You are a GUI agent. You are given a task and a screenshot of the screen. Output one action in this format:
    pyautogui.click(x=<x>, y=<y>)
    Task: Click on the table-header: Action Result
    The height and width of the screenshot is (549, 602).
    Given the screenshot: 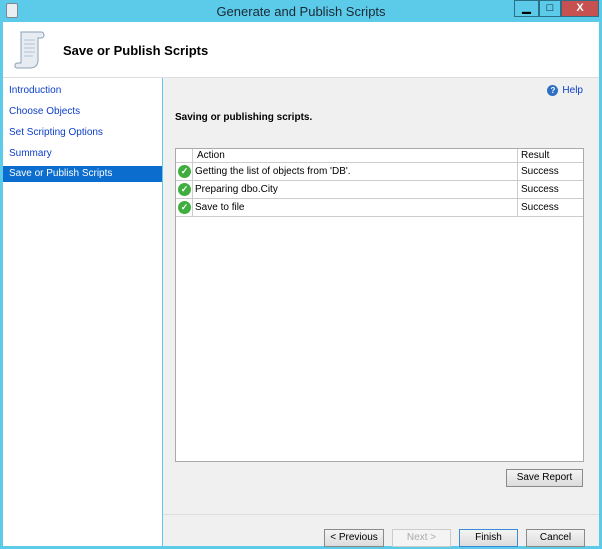 What is the action you would take?
    pyautogui.click(x=379, y=156)
    